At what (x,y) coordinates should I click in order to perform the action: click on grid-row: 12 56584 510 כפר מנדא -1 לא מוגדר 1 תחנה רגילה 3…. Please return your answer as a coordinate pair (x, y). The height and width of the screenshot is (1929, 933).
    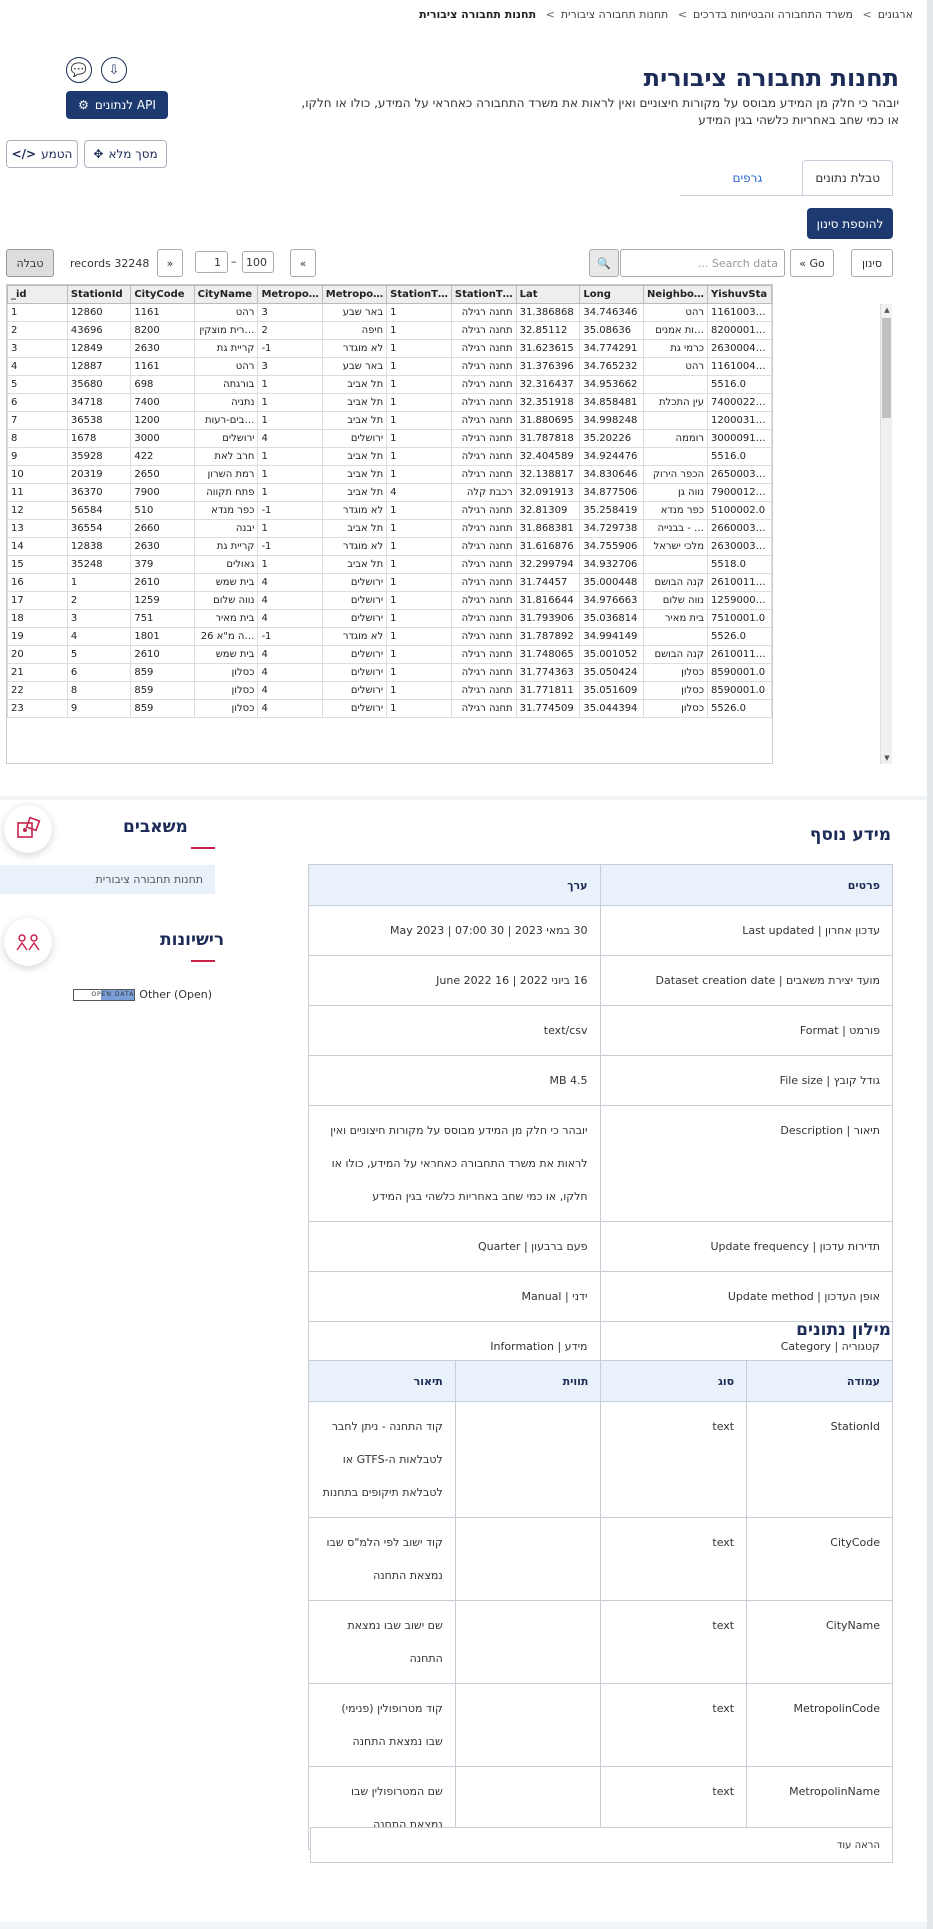
    Looking at the image, I should click on (389, 510).